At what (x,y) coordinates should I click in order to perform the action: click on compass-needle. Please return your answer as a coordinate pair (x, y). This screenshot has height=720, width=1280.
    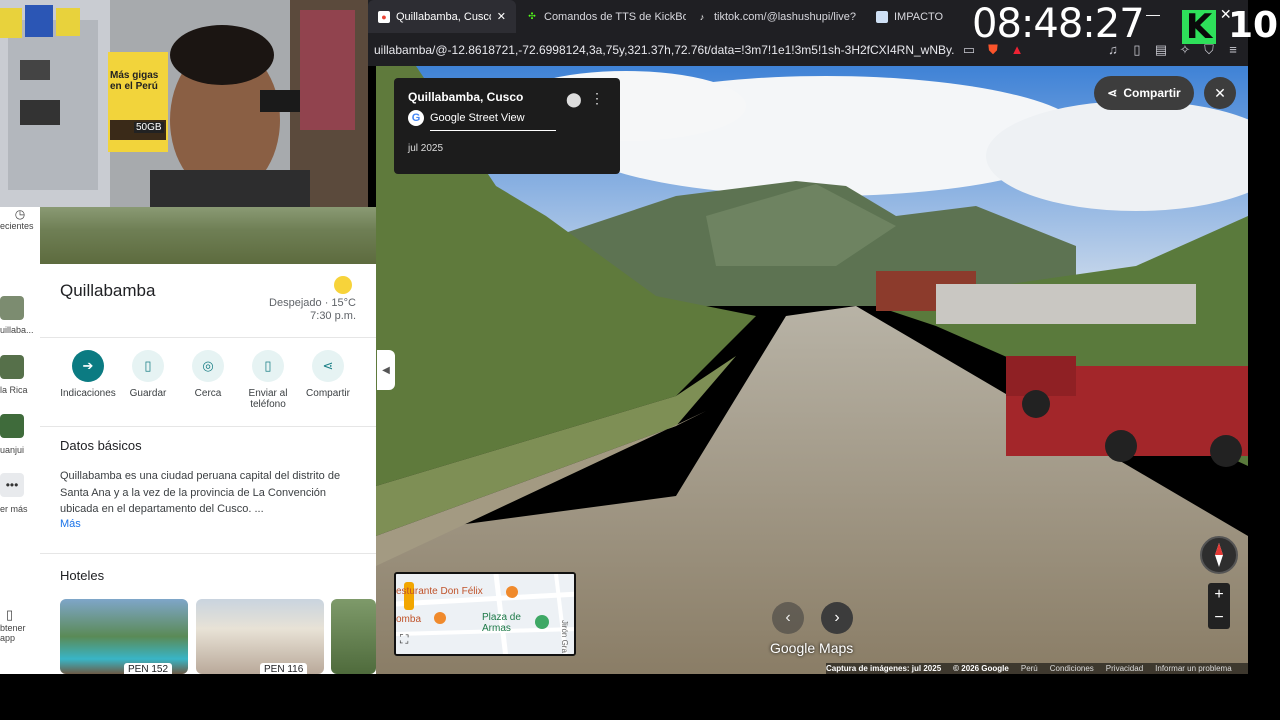
    Looking at the image, I should click on (1219, 555).